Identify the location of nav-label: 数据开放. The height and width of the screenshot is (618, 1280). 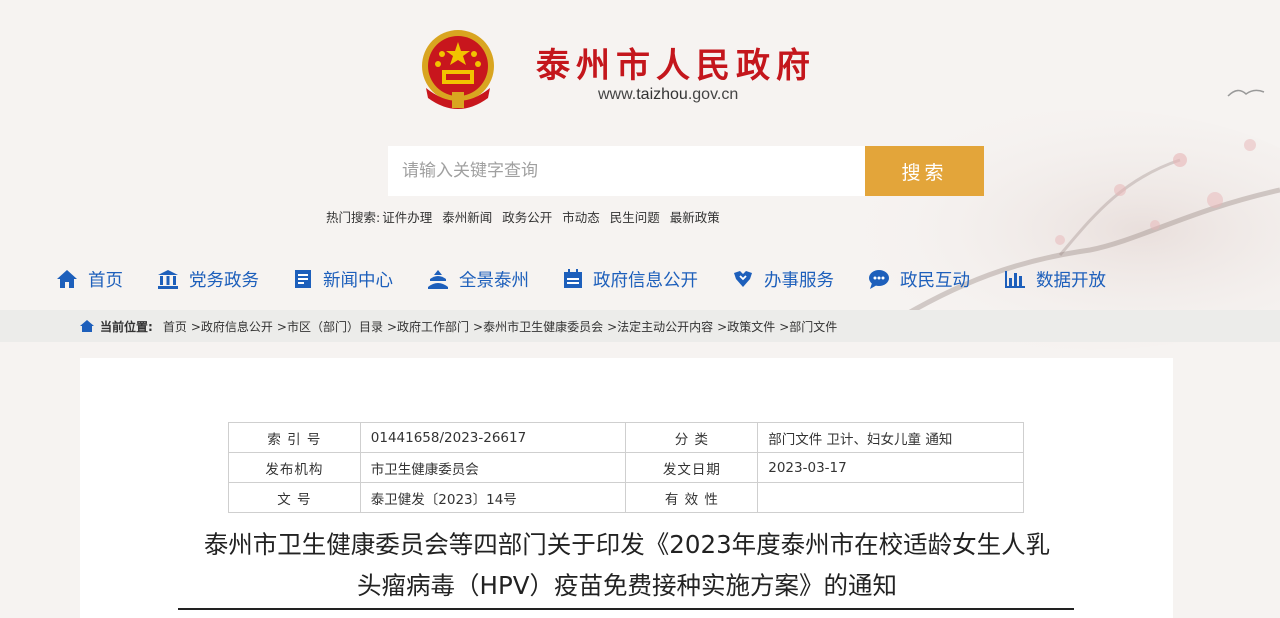
(1071, 280).